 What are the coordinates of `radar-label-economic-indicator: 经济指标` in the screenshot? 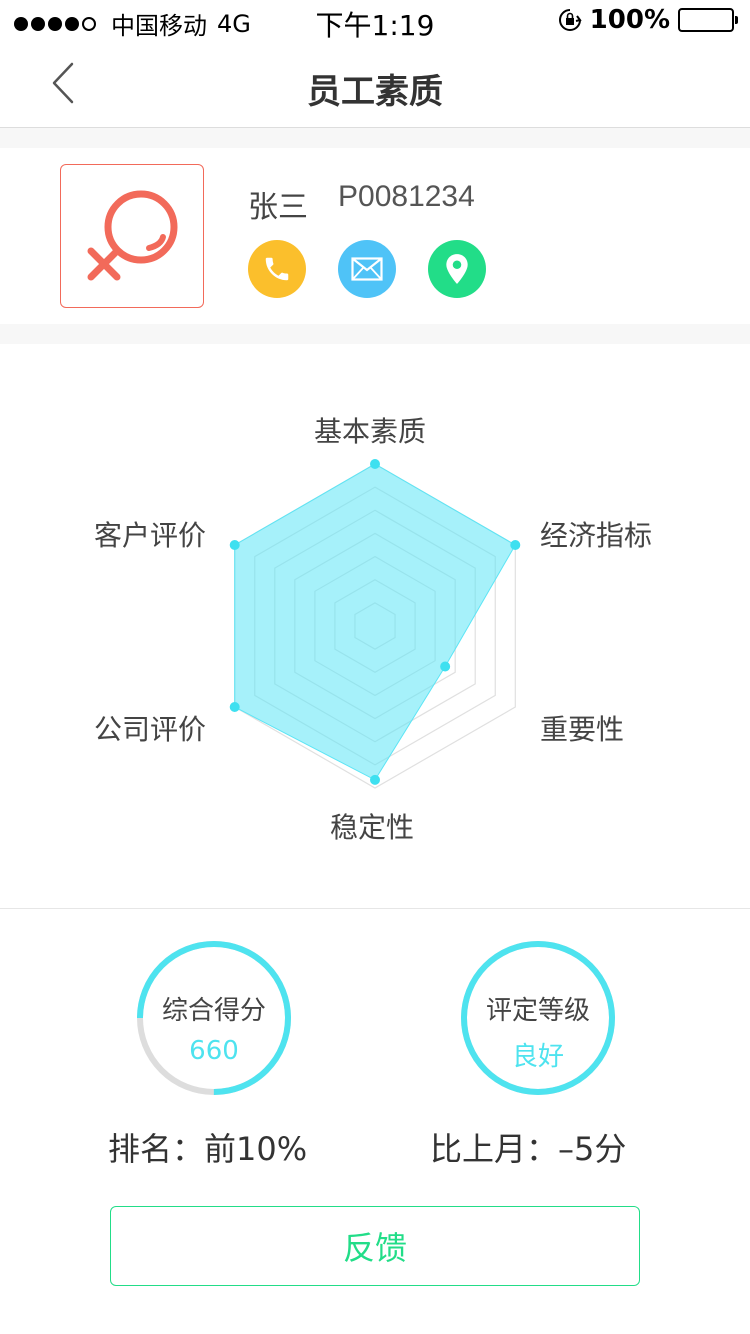 It's located at (596, 535).